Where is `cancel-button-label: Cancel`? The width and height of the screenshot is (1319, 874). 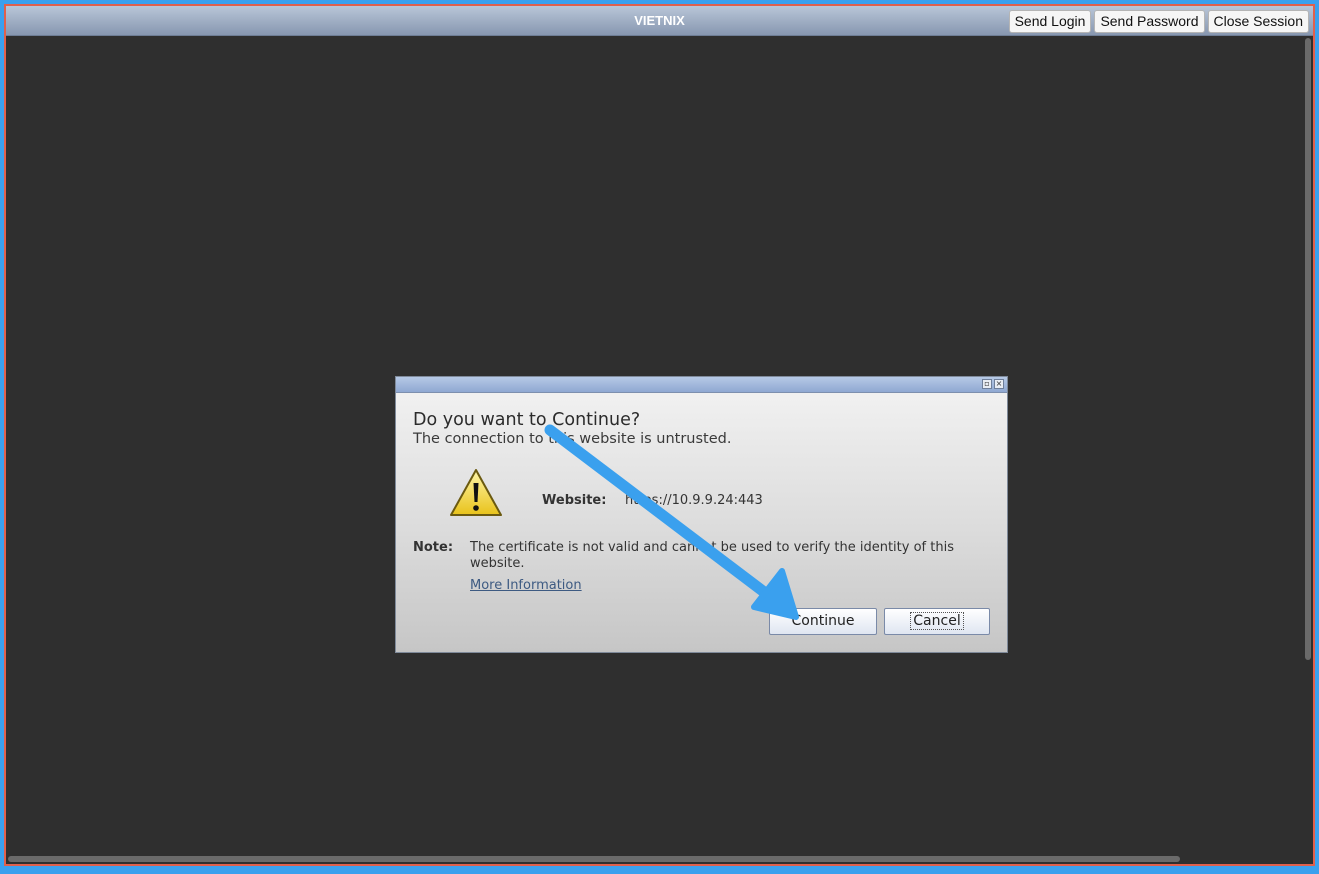 cancel-button-label: Cancel is located at coordinates (937, 621).